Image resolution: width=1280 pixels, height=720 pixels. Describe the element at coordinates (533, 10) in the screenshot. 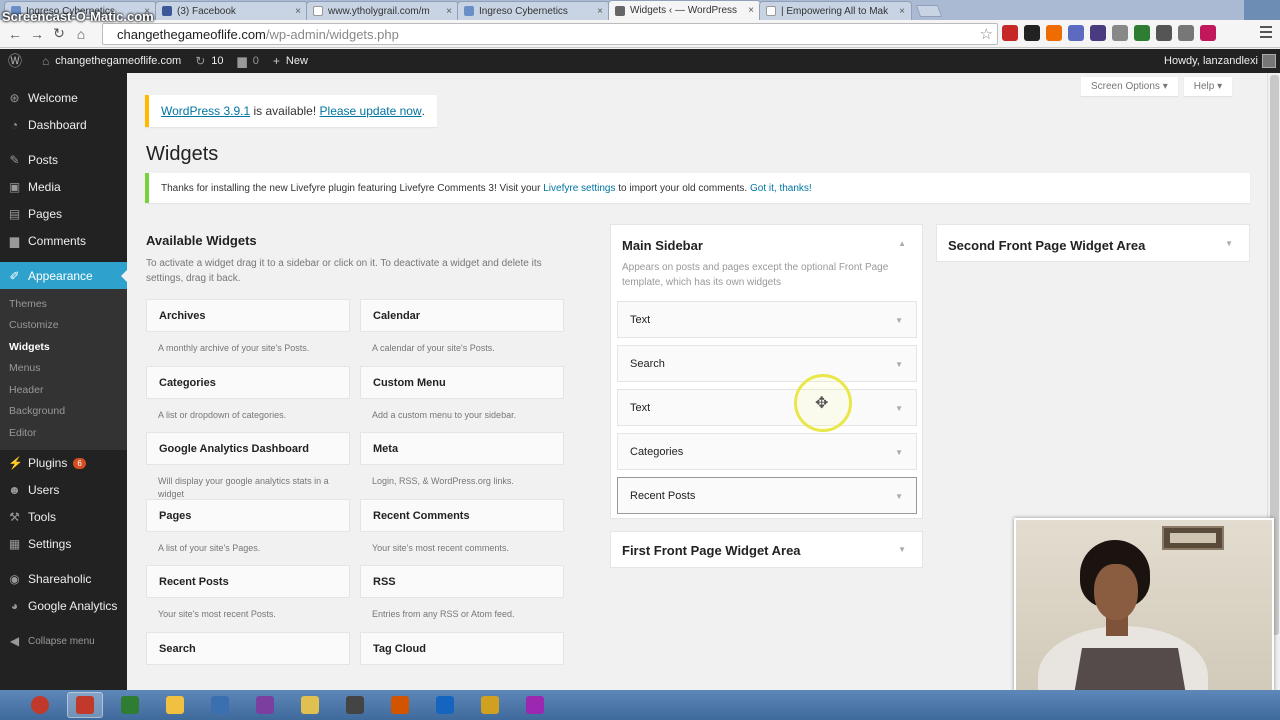

I see `browser-tab: Ingreso Cybernetics ×` at that location.